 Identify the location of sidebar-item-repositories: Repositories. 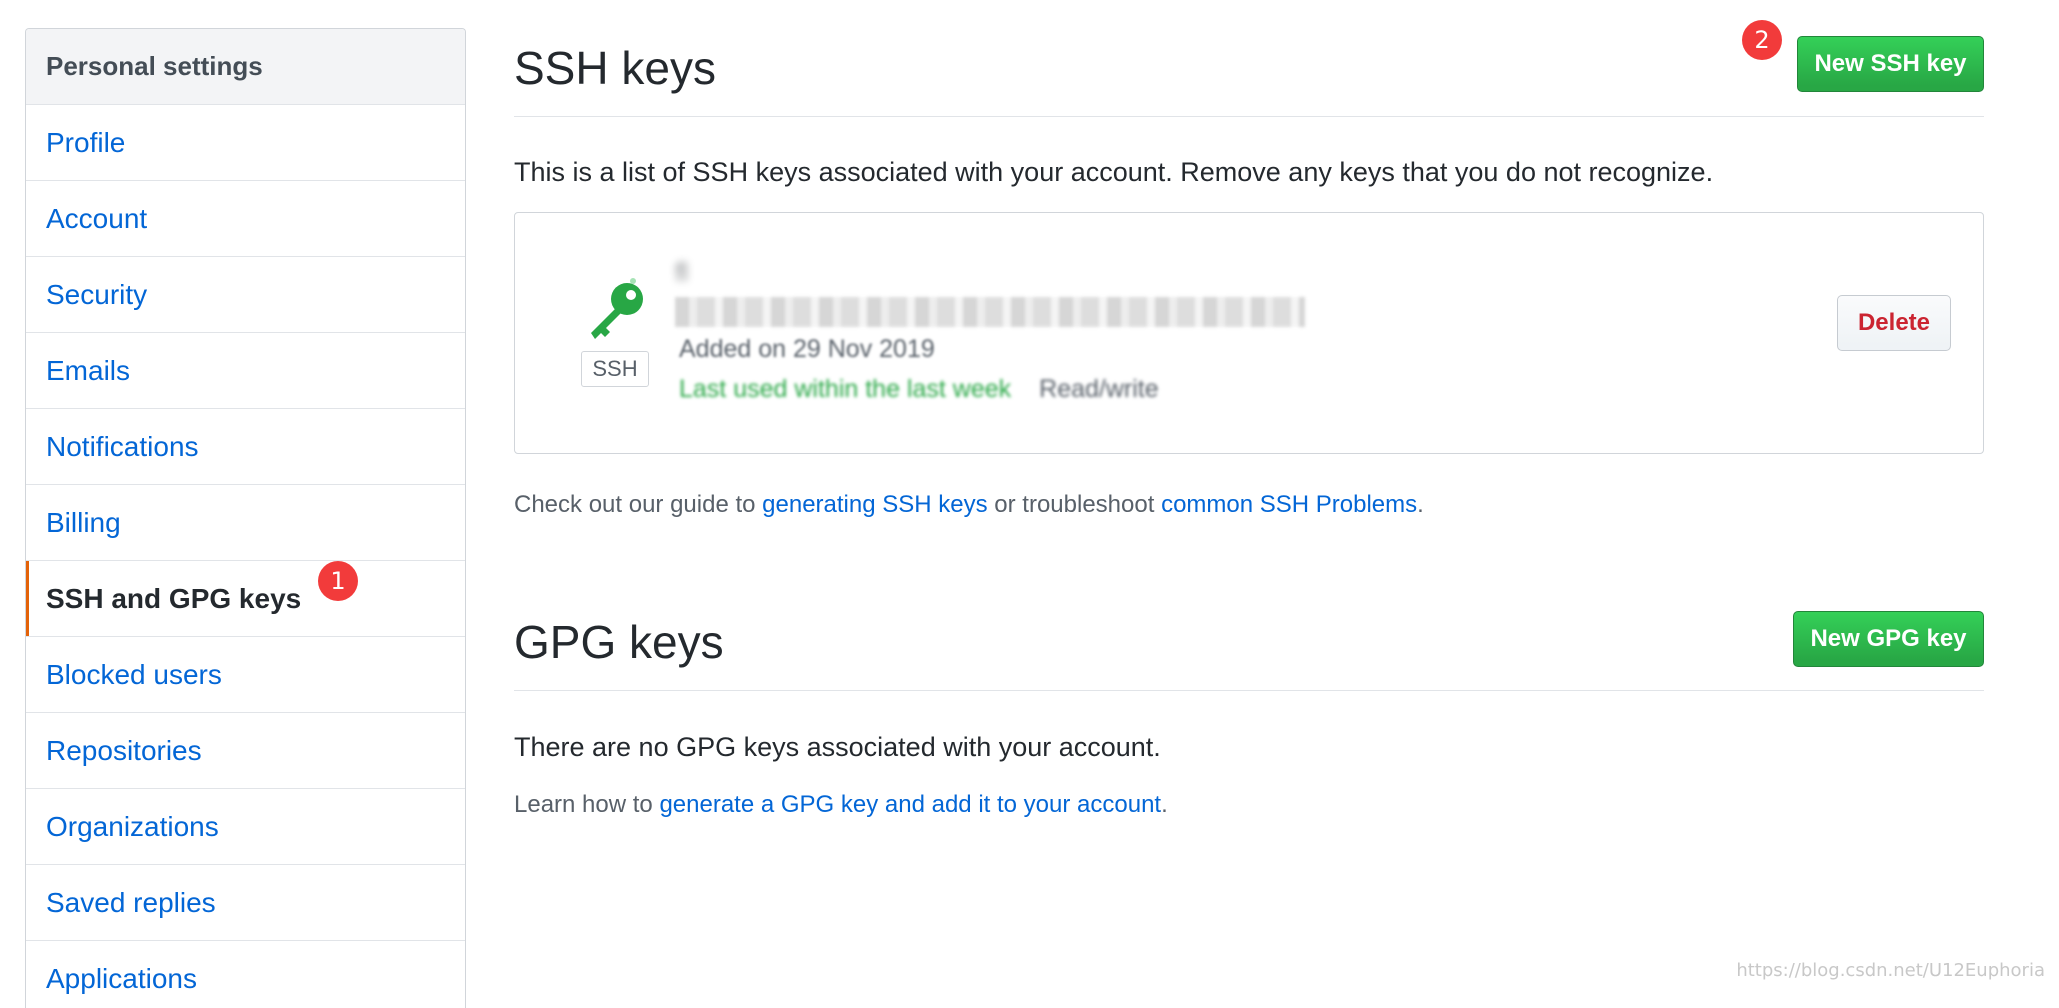
(245, 751).